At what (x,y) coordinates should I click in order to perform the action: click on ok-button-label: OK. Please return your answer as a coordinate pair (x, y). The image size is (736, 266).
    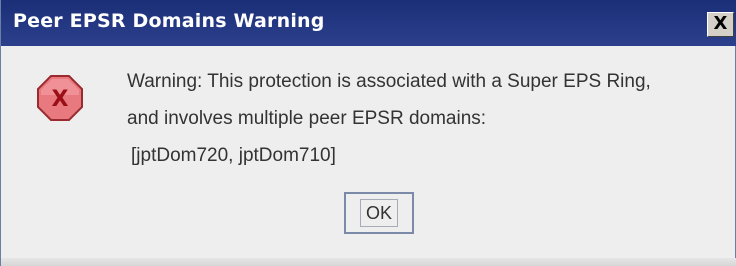
    Looking at the image, I should click on (378, 213).